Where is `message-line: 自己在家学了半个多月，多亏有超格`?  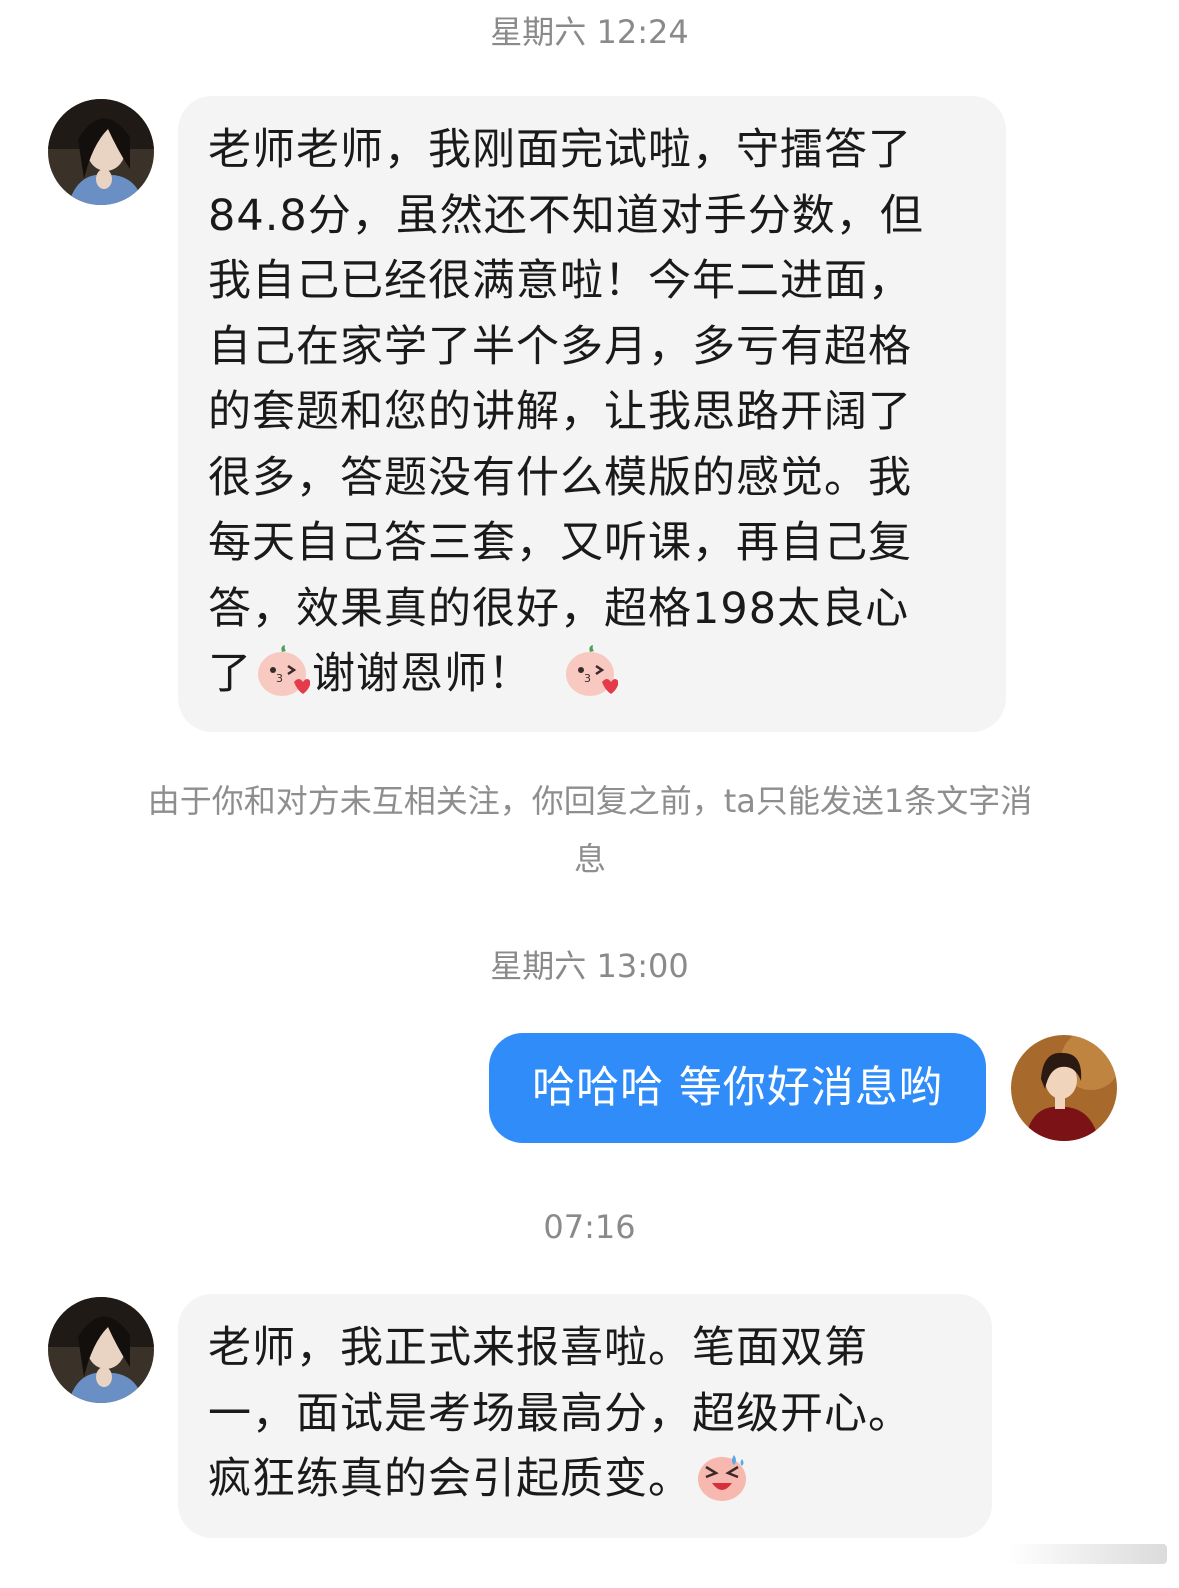 message-line: 自己在家学了半个多月，多亏有超格 is located at coordinates (560, 346).